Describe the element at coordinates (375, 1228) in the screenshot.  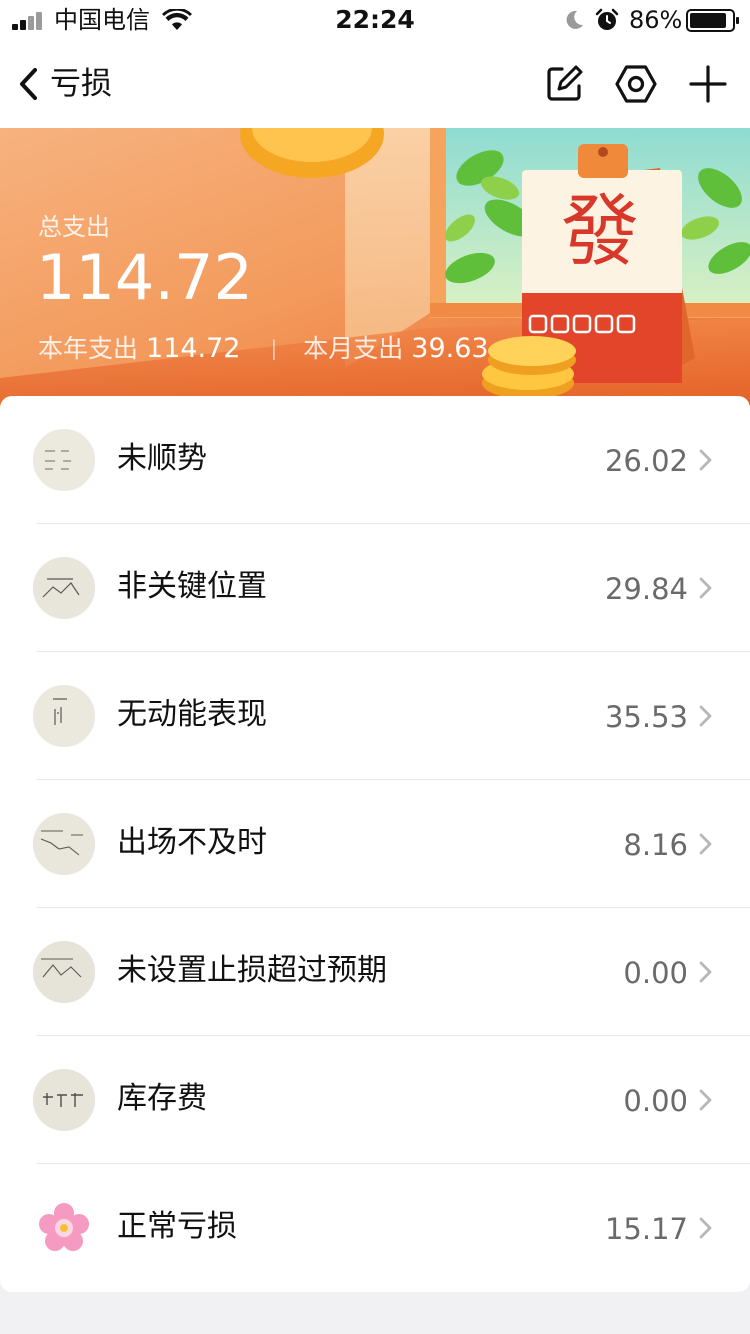
I see `category-row: 正常亏损 15.17` at that location.